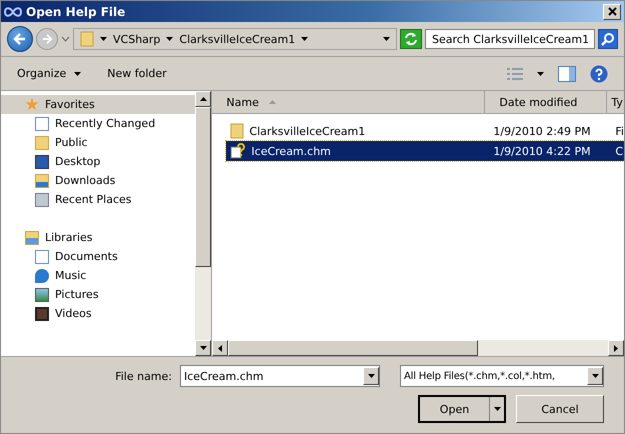 This screenshot has width=625, height=434. What do you see at coordinates (13, 11) in the screenshot?
I see `infinity-icon` at bounding box center [13, 11].